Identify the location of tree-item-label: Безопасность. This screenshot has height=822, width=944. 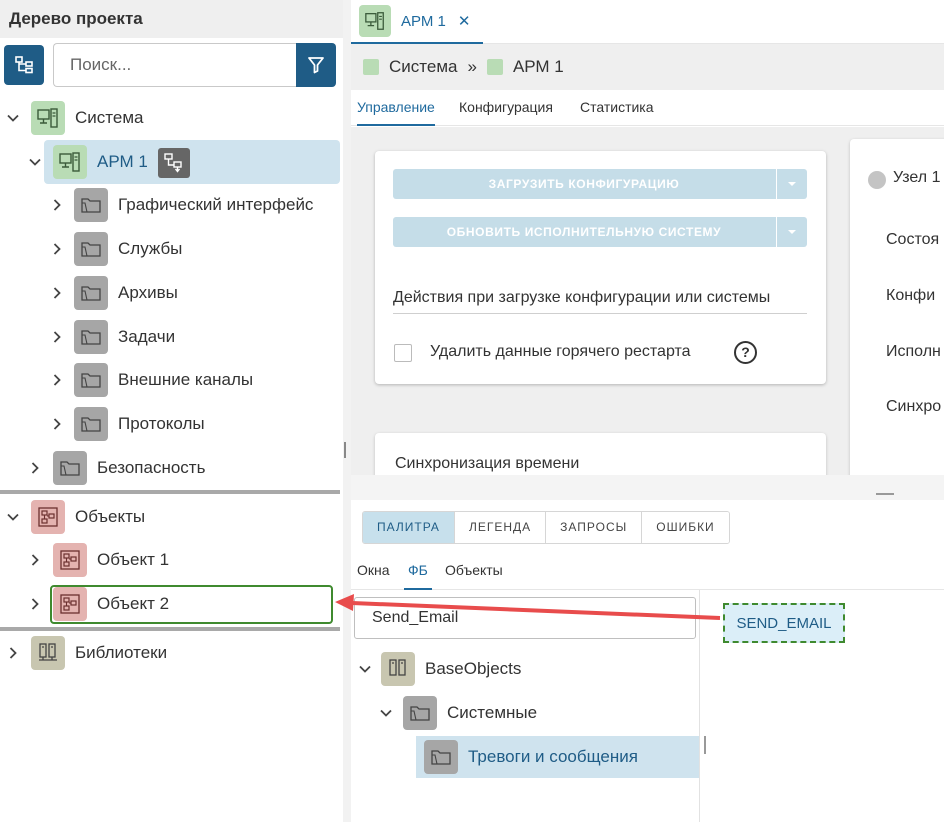
(151, 467).